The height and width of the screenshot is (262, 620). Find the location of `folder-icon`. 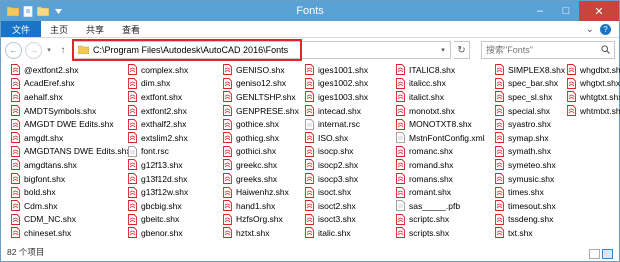

folder-icon is located at coordinates (13, 11).